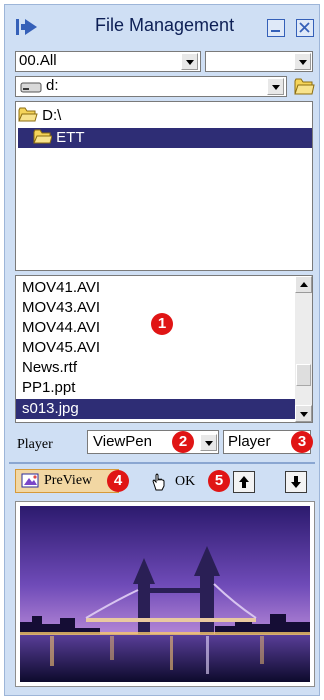 Image resolution: width=324 pixels, height=700 pixels. What do you see at coordinates (61, 287) in the screenshot?
I see `file-name: MOV41.AVI` at bounding box center [61, 287].